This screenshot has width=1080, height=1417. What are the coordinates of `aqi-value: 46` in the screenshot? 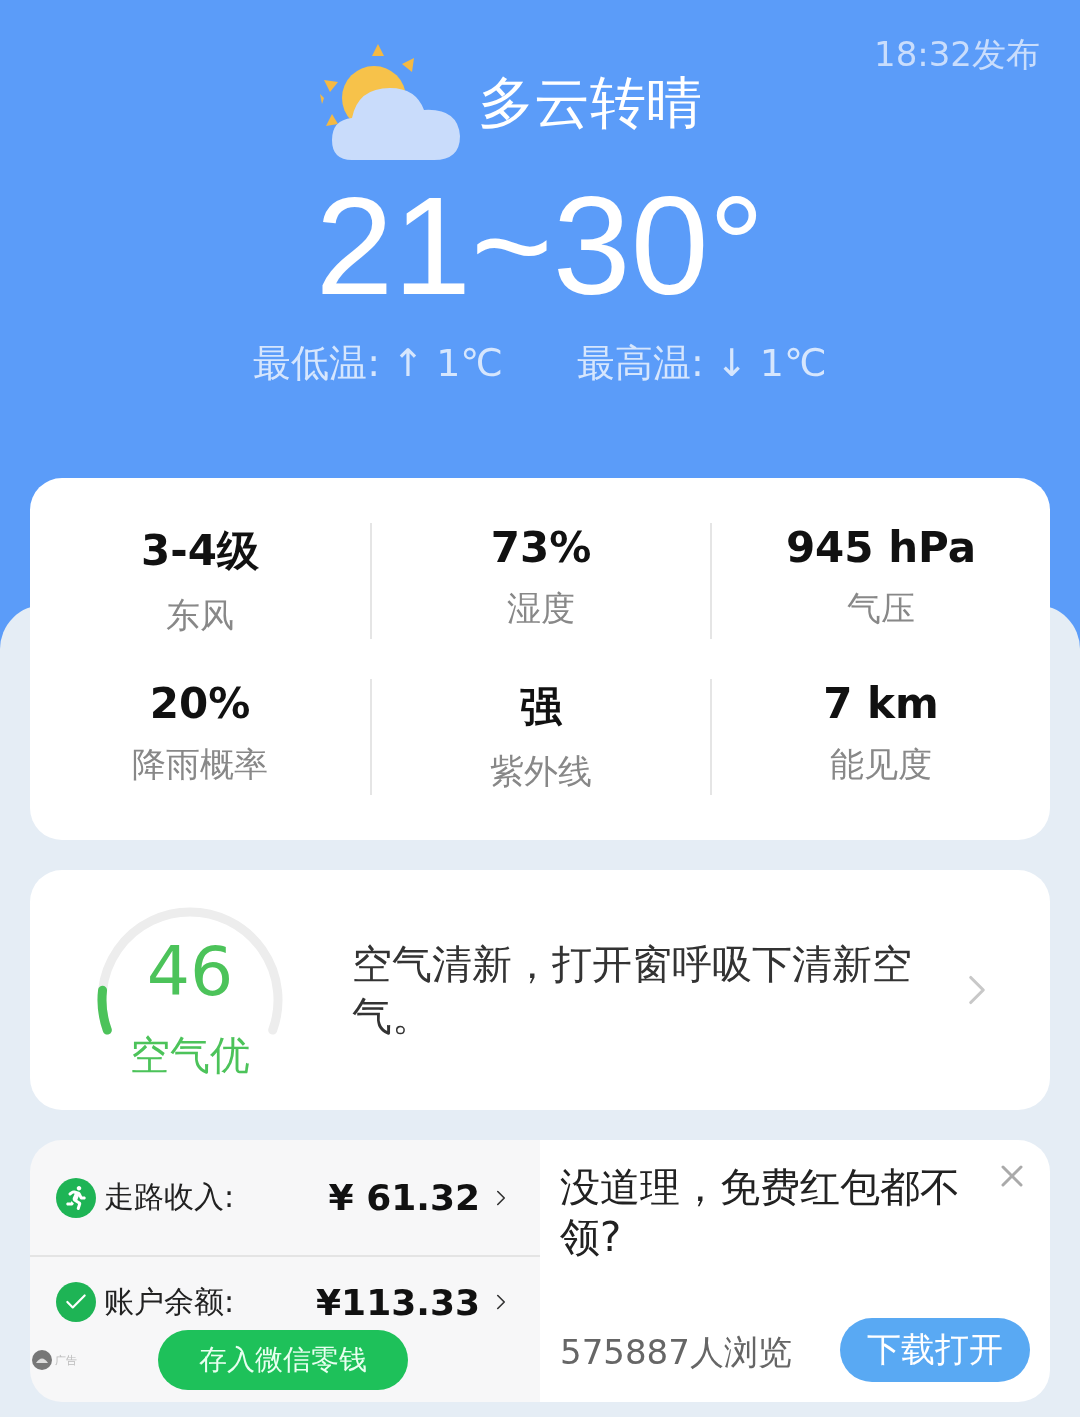 It's located at (190, 971).